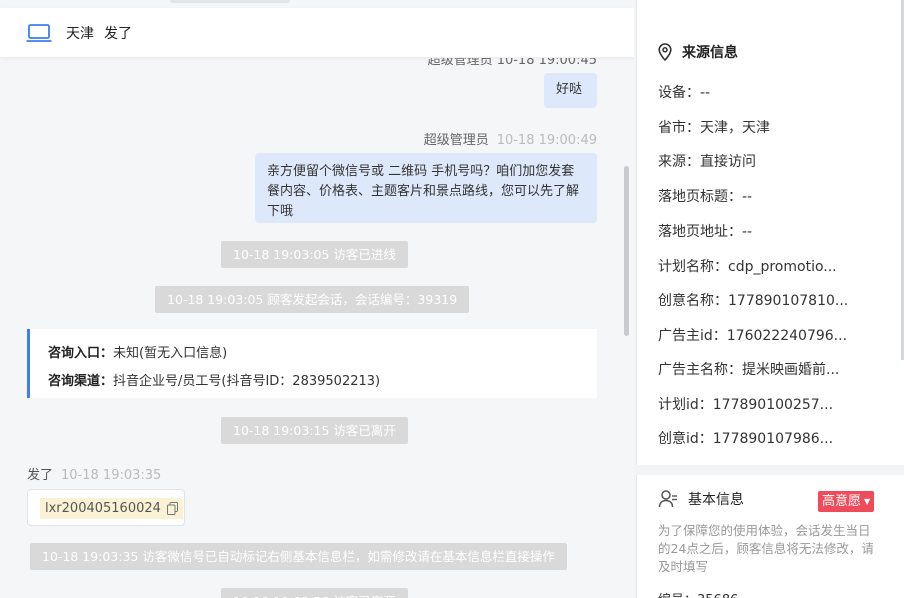  I want to click on source-row-origin: 来源：直接访问, so click(707, 162).